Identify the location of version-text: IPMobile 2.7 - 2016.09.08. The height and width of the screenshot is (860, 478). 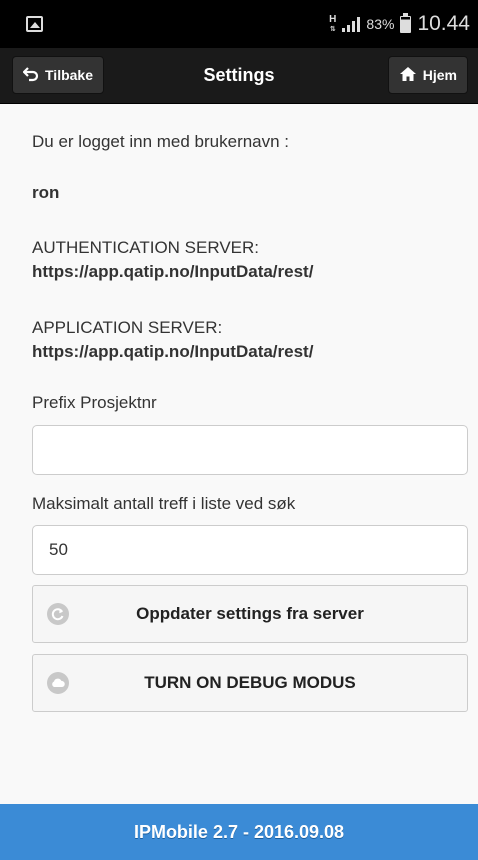
(239, 831).